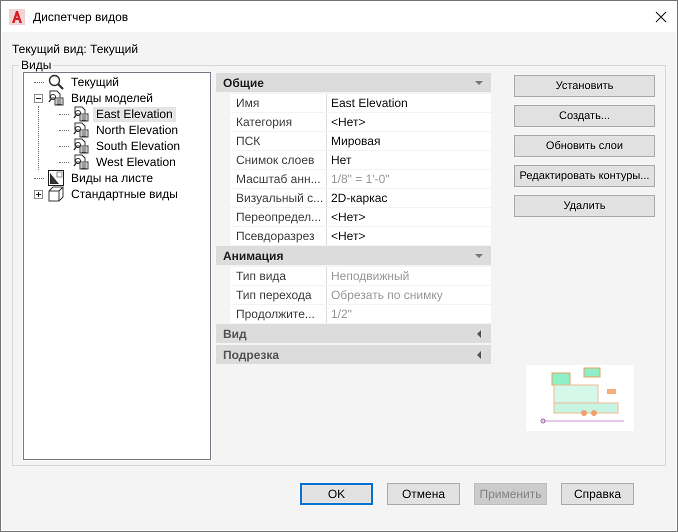 This screenshot has height=532, width=678. I want to click on property-name: ПСК, so click(278, 141).